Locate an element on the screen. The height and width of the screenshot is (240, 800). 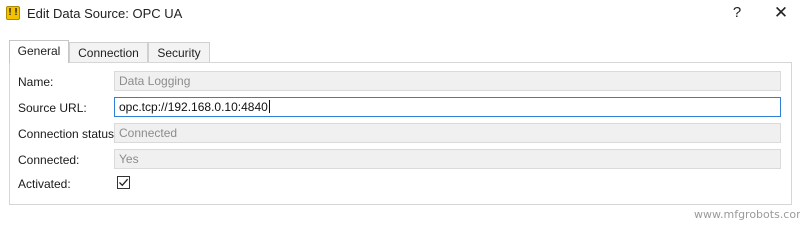
app-icon: !! is located at coordinates (13, 13).